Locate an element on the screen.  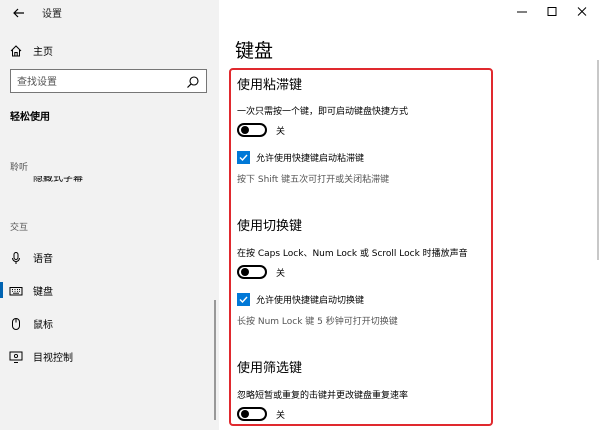
group-label-hearing: 聆听 is located at coordinates (19, 168).